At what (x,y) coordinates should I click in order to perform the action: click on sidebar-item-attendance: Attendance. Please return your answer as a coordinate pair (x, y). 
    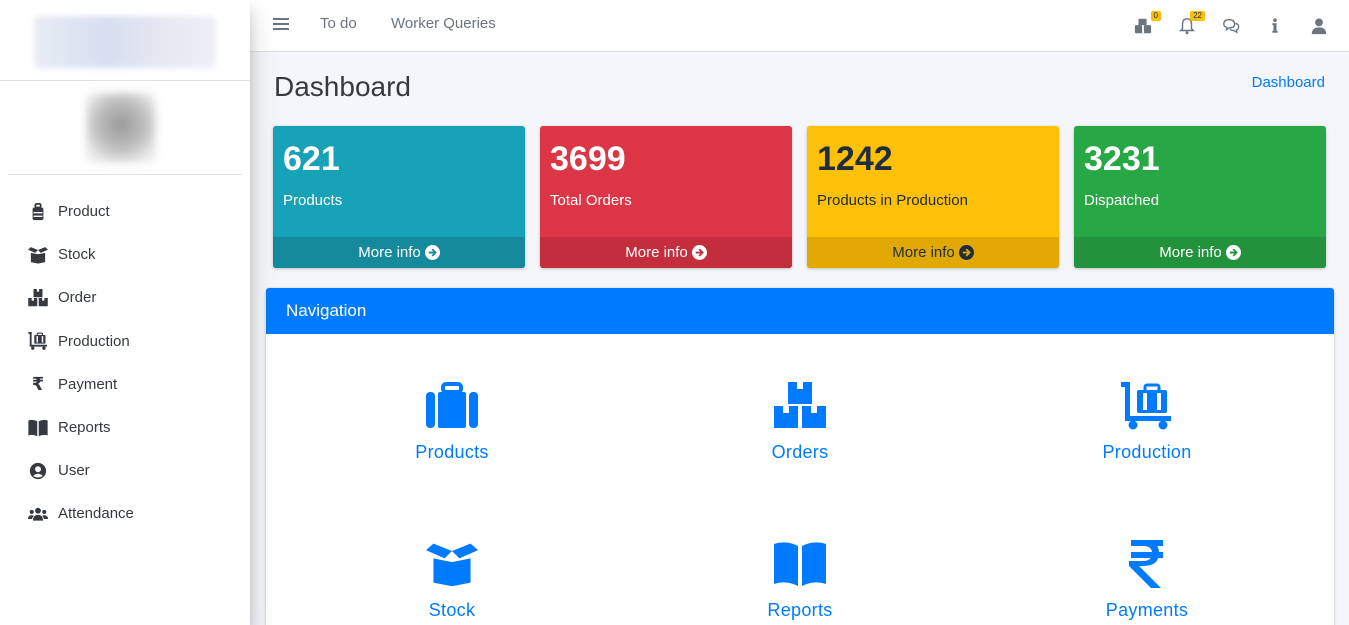
    Looking at the image, I should click on (125, 513).